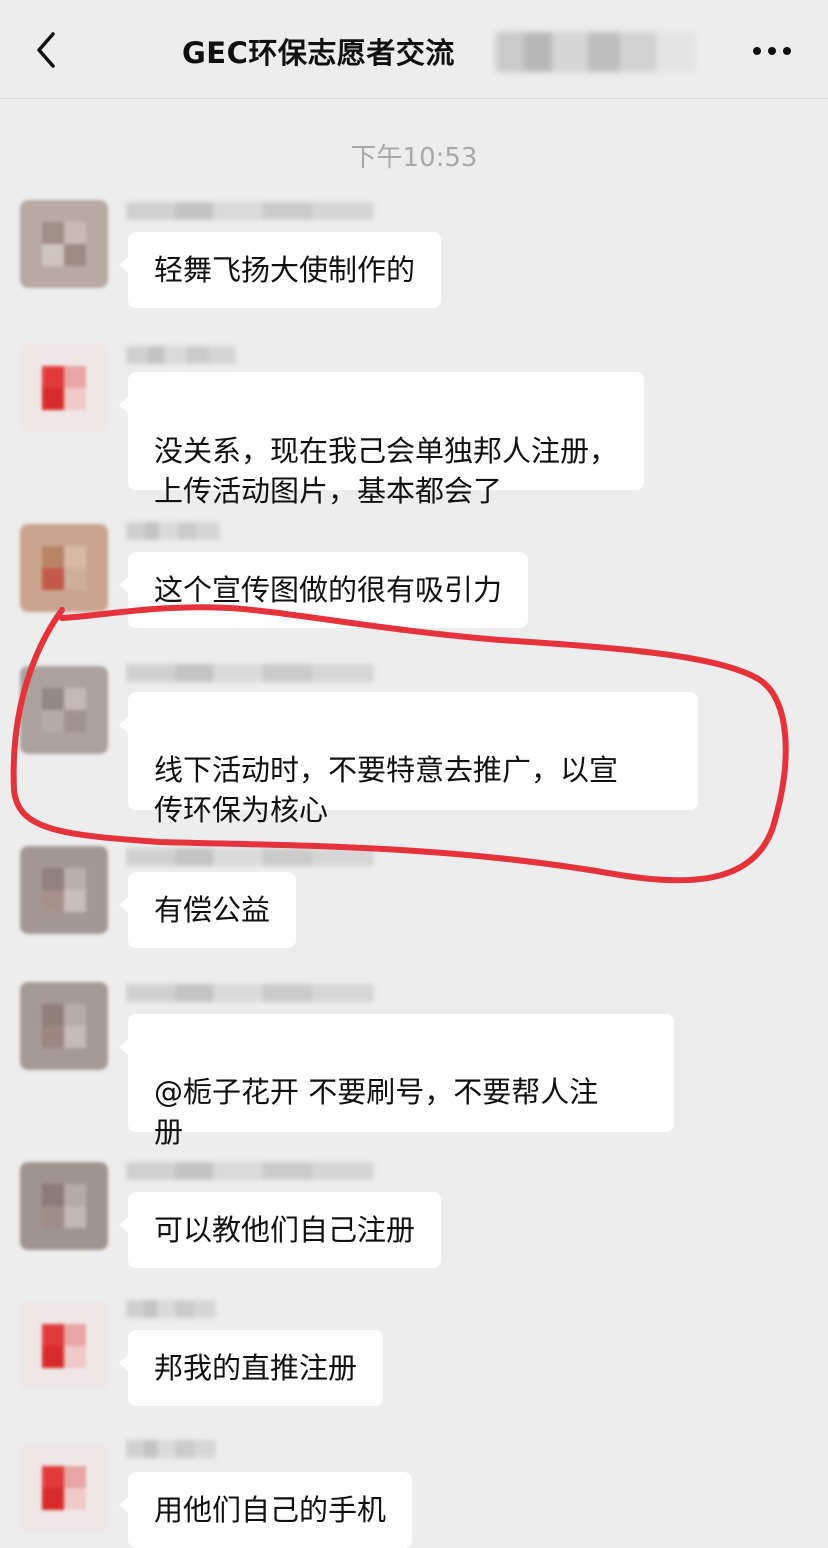 Image resolution: width=828 pixels, height=1548 pixels. Describe the element at coordinates (212, 910) in the screenshot. I see `message-text: 有偿公益` at that location.